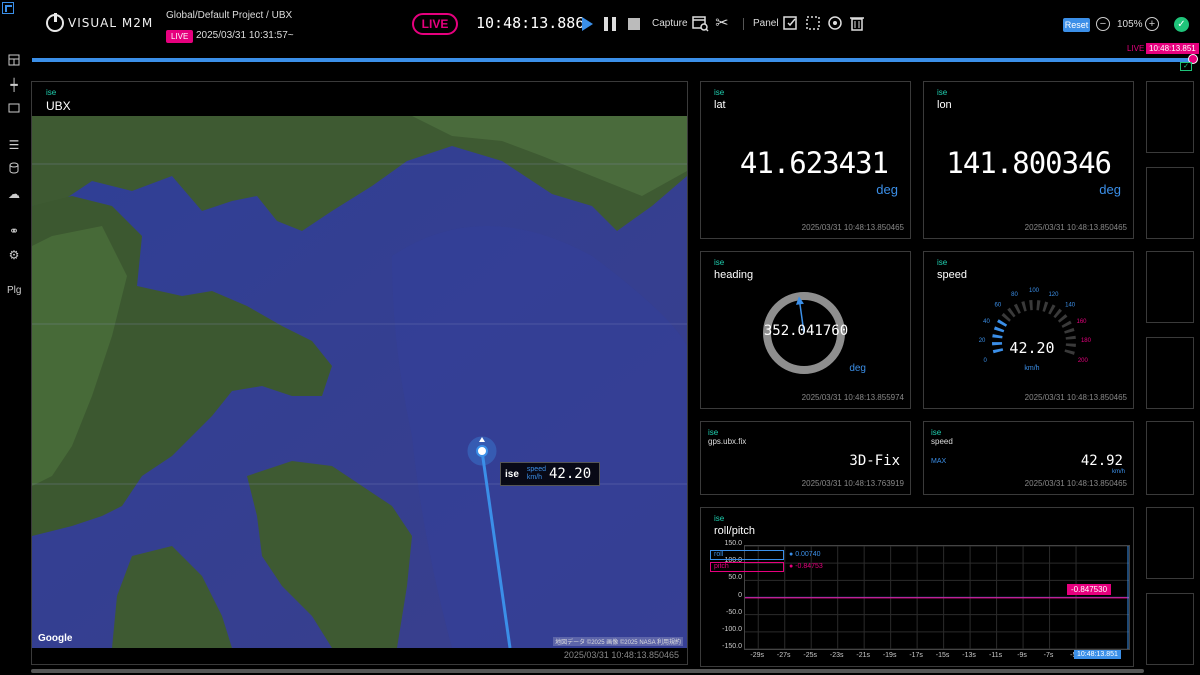 This screenshot has height=675, width=1200. What do you see at coordinates (621, 655) in the screenshot?
I see `map-timestamp: 2025/03/31 10:48:13.850465` at bounding box center [621, 655].